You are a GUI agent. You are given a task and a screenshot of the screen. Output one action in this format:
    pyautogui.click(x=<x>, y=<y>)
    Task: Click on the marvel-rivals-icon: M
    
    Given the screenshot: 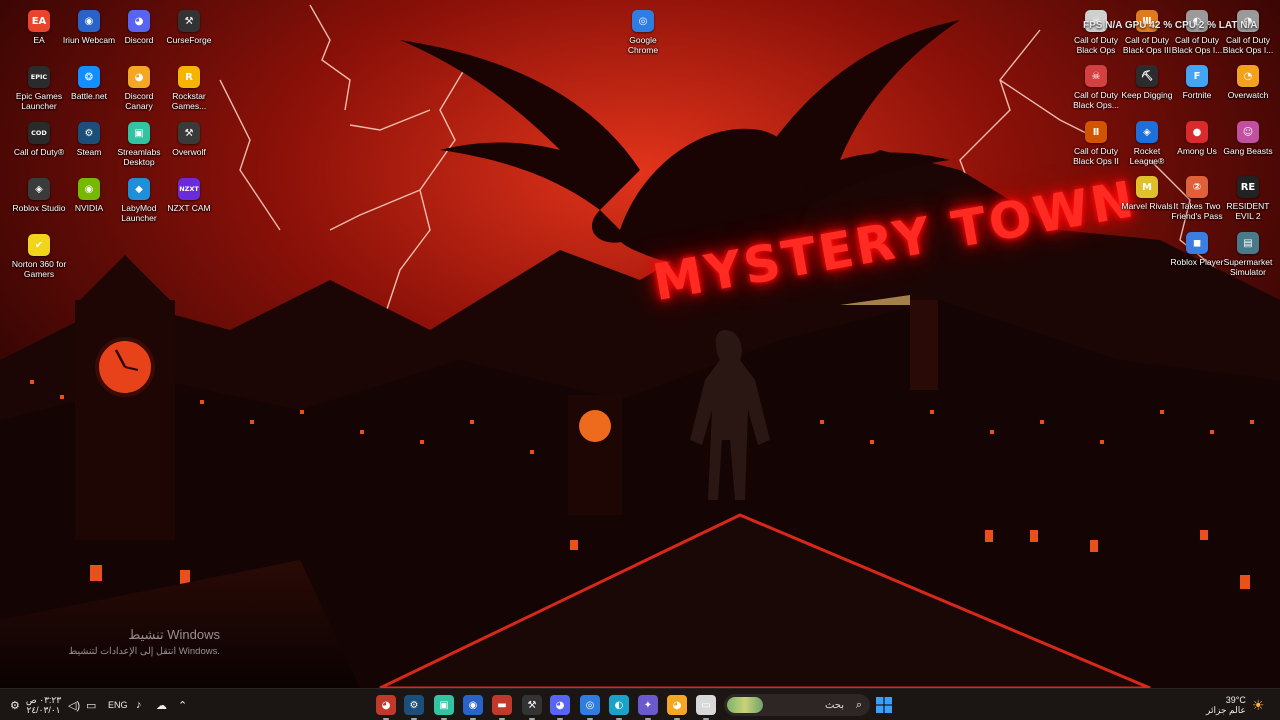 What is the action you would take?
    pyautogui.click(x=1147, y=187)
    